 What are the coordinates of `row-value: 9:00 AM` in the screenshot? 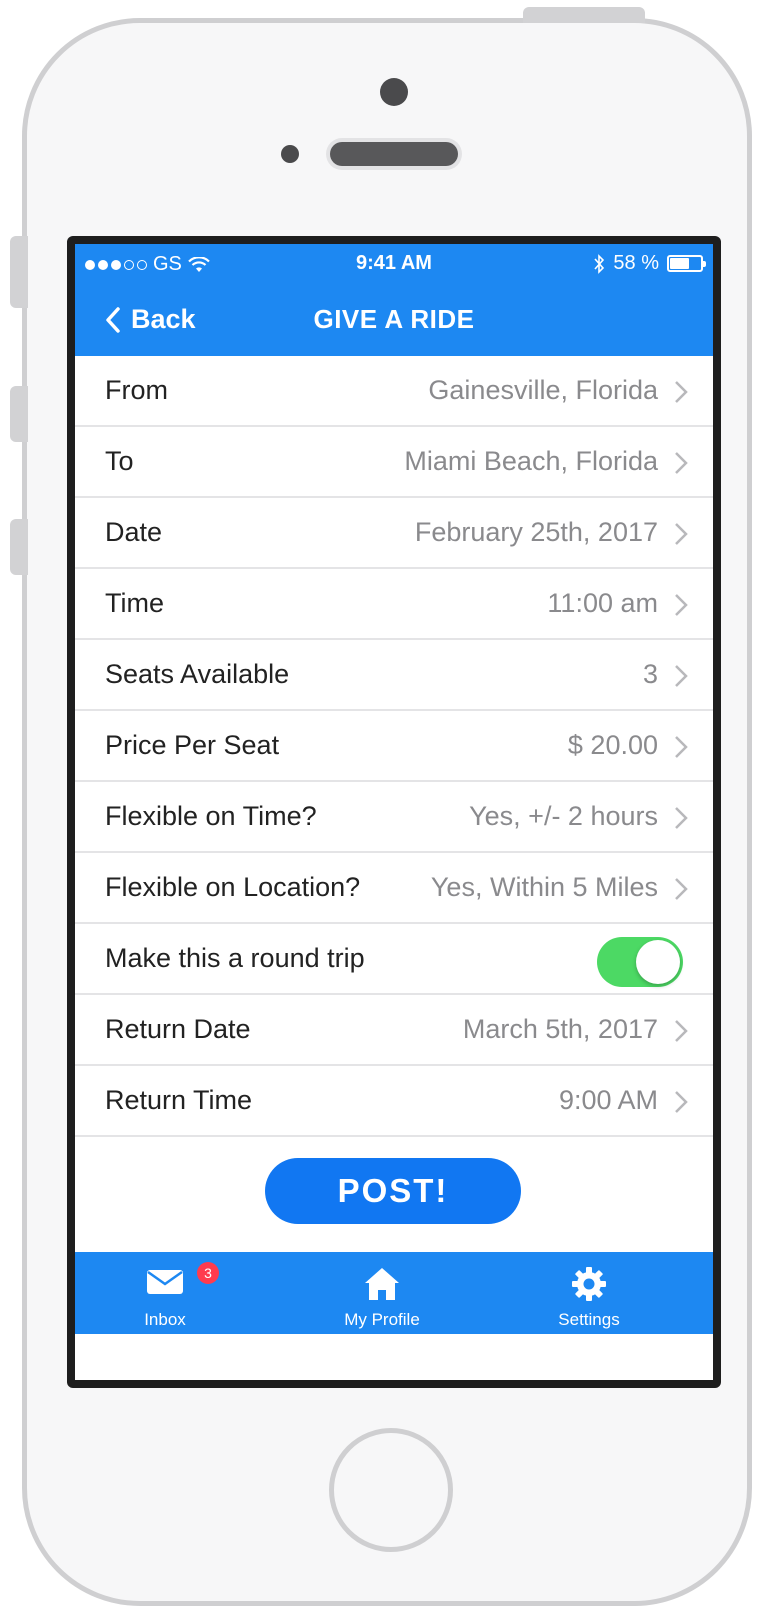 It's located at (608, 1100).